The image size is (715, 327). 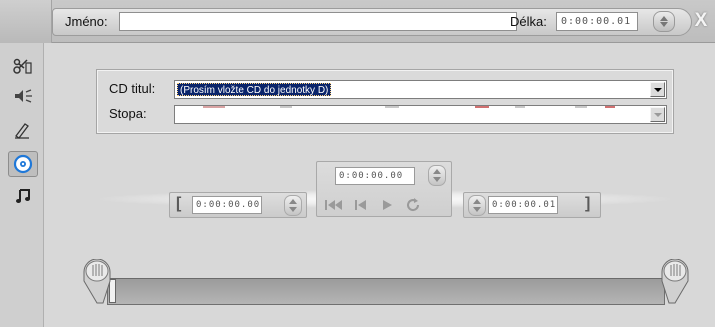 What do you see at coordinates (227, 205) in the screenshot?
I see `in-time-field: 0:00:00.00` at bounding box center [227, 205].